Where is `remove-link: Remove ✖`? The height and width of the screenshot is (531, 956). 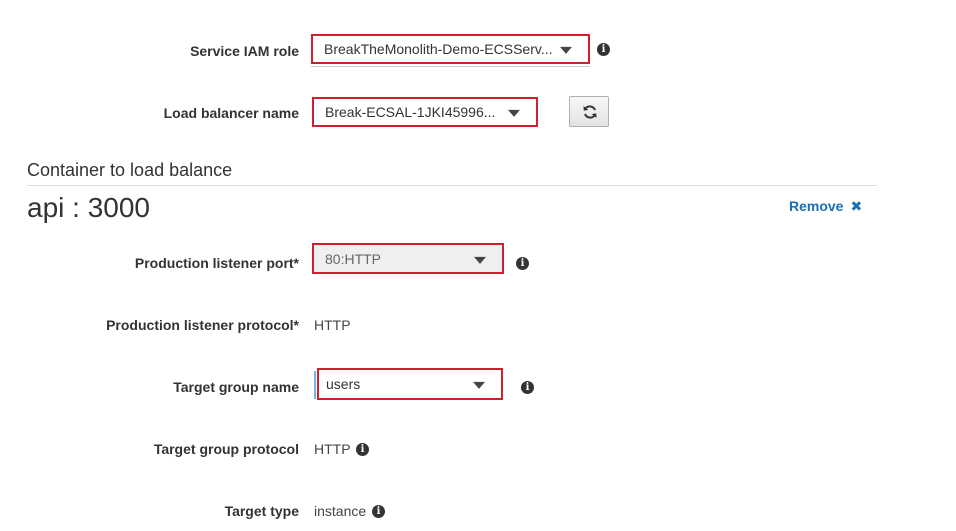 remove-link: Remove ✖ is located at coordinates (825, 206).